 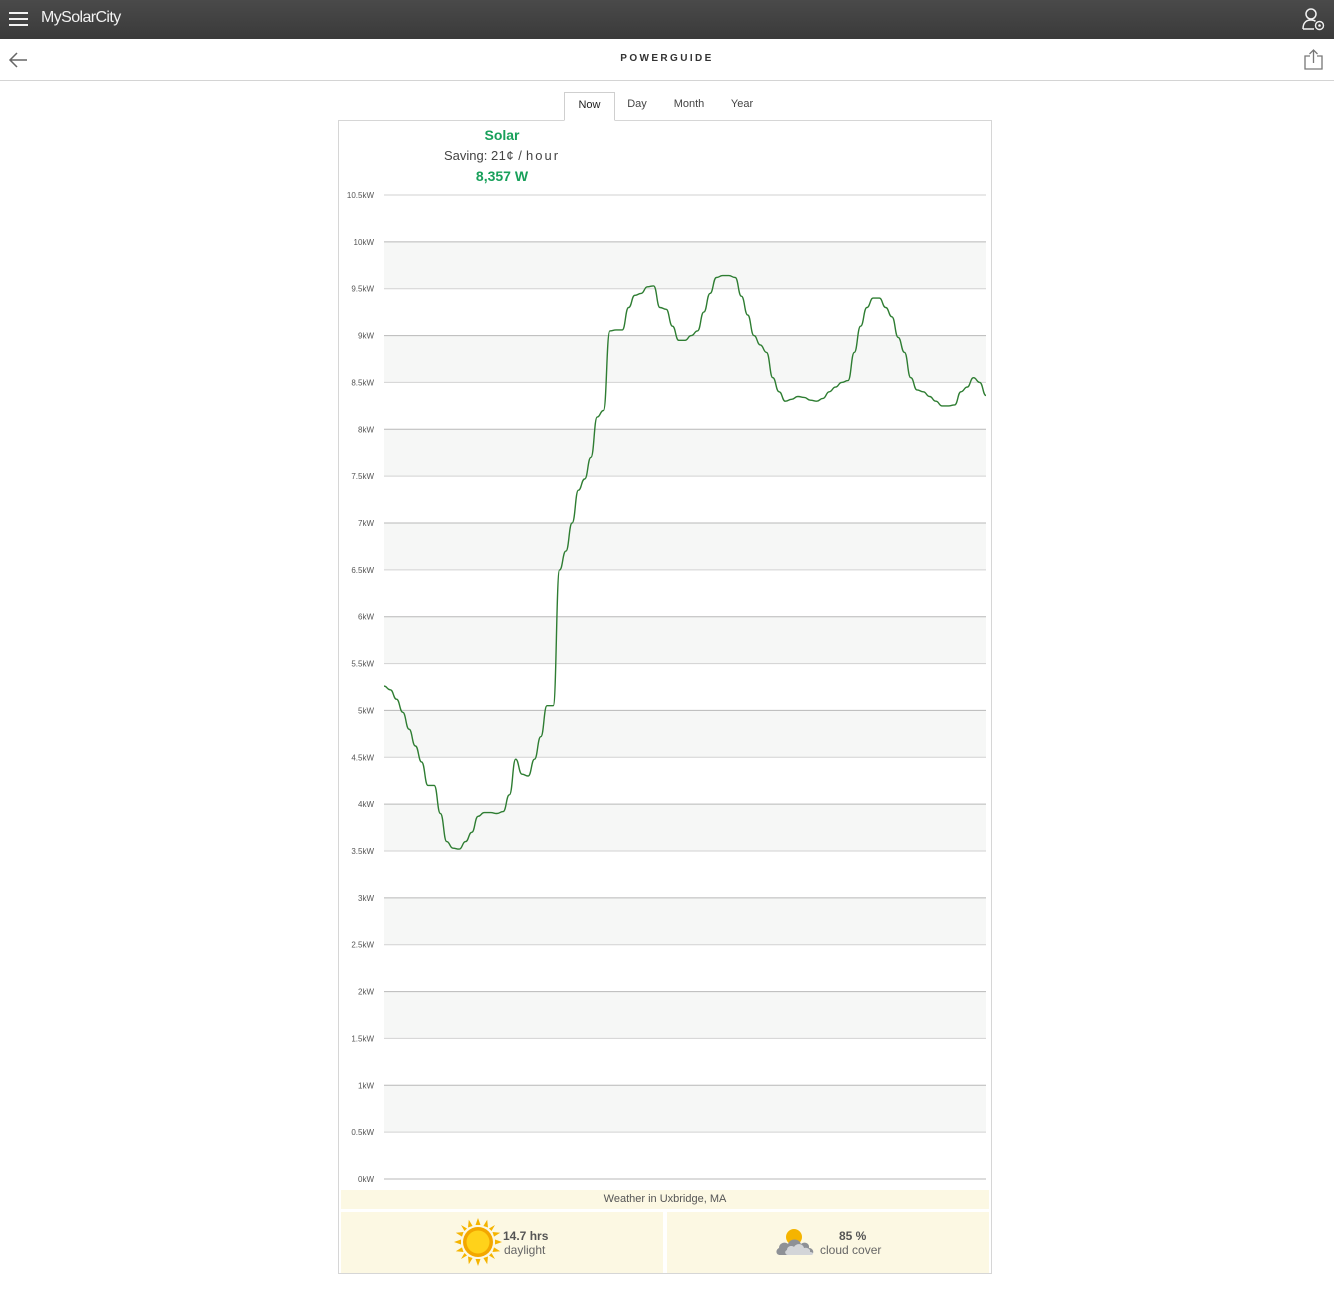 What do you see at coordinates (366, 1179) in the screenshot?
I see `y-tick-label: 0kW` at bounding box center [366, 1179].